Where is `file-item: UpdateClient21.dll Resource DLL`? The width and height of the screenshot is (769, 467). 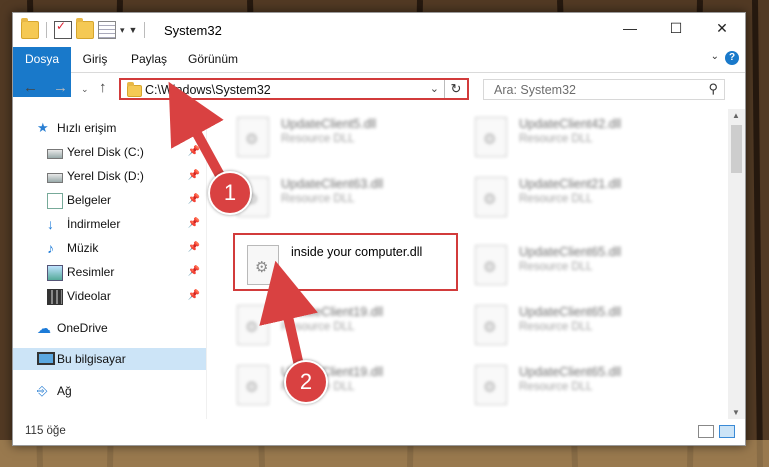 file-item: UpdateClient21.dll Resource DLL is located at coordinates (576, 194).